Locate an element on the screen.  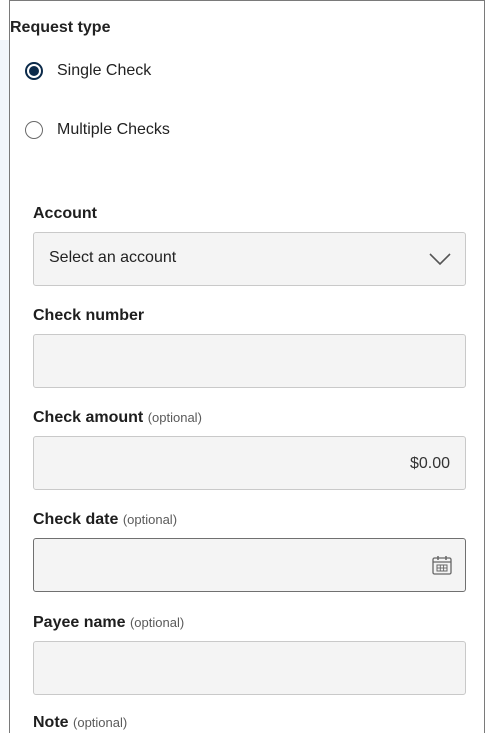
radio-single-check-label: Single Check is located at coordinates (104, 70).